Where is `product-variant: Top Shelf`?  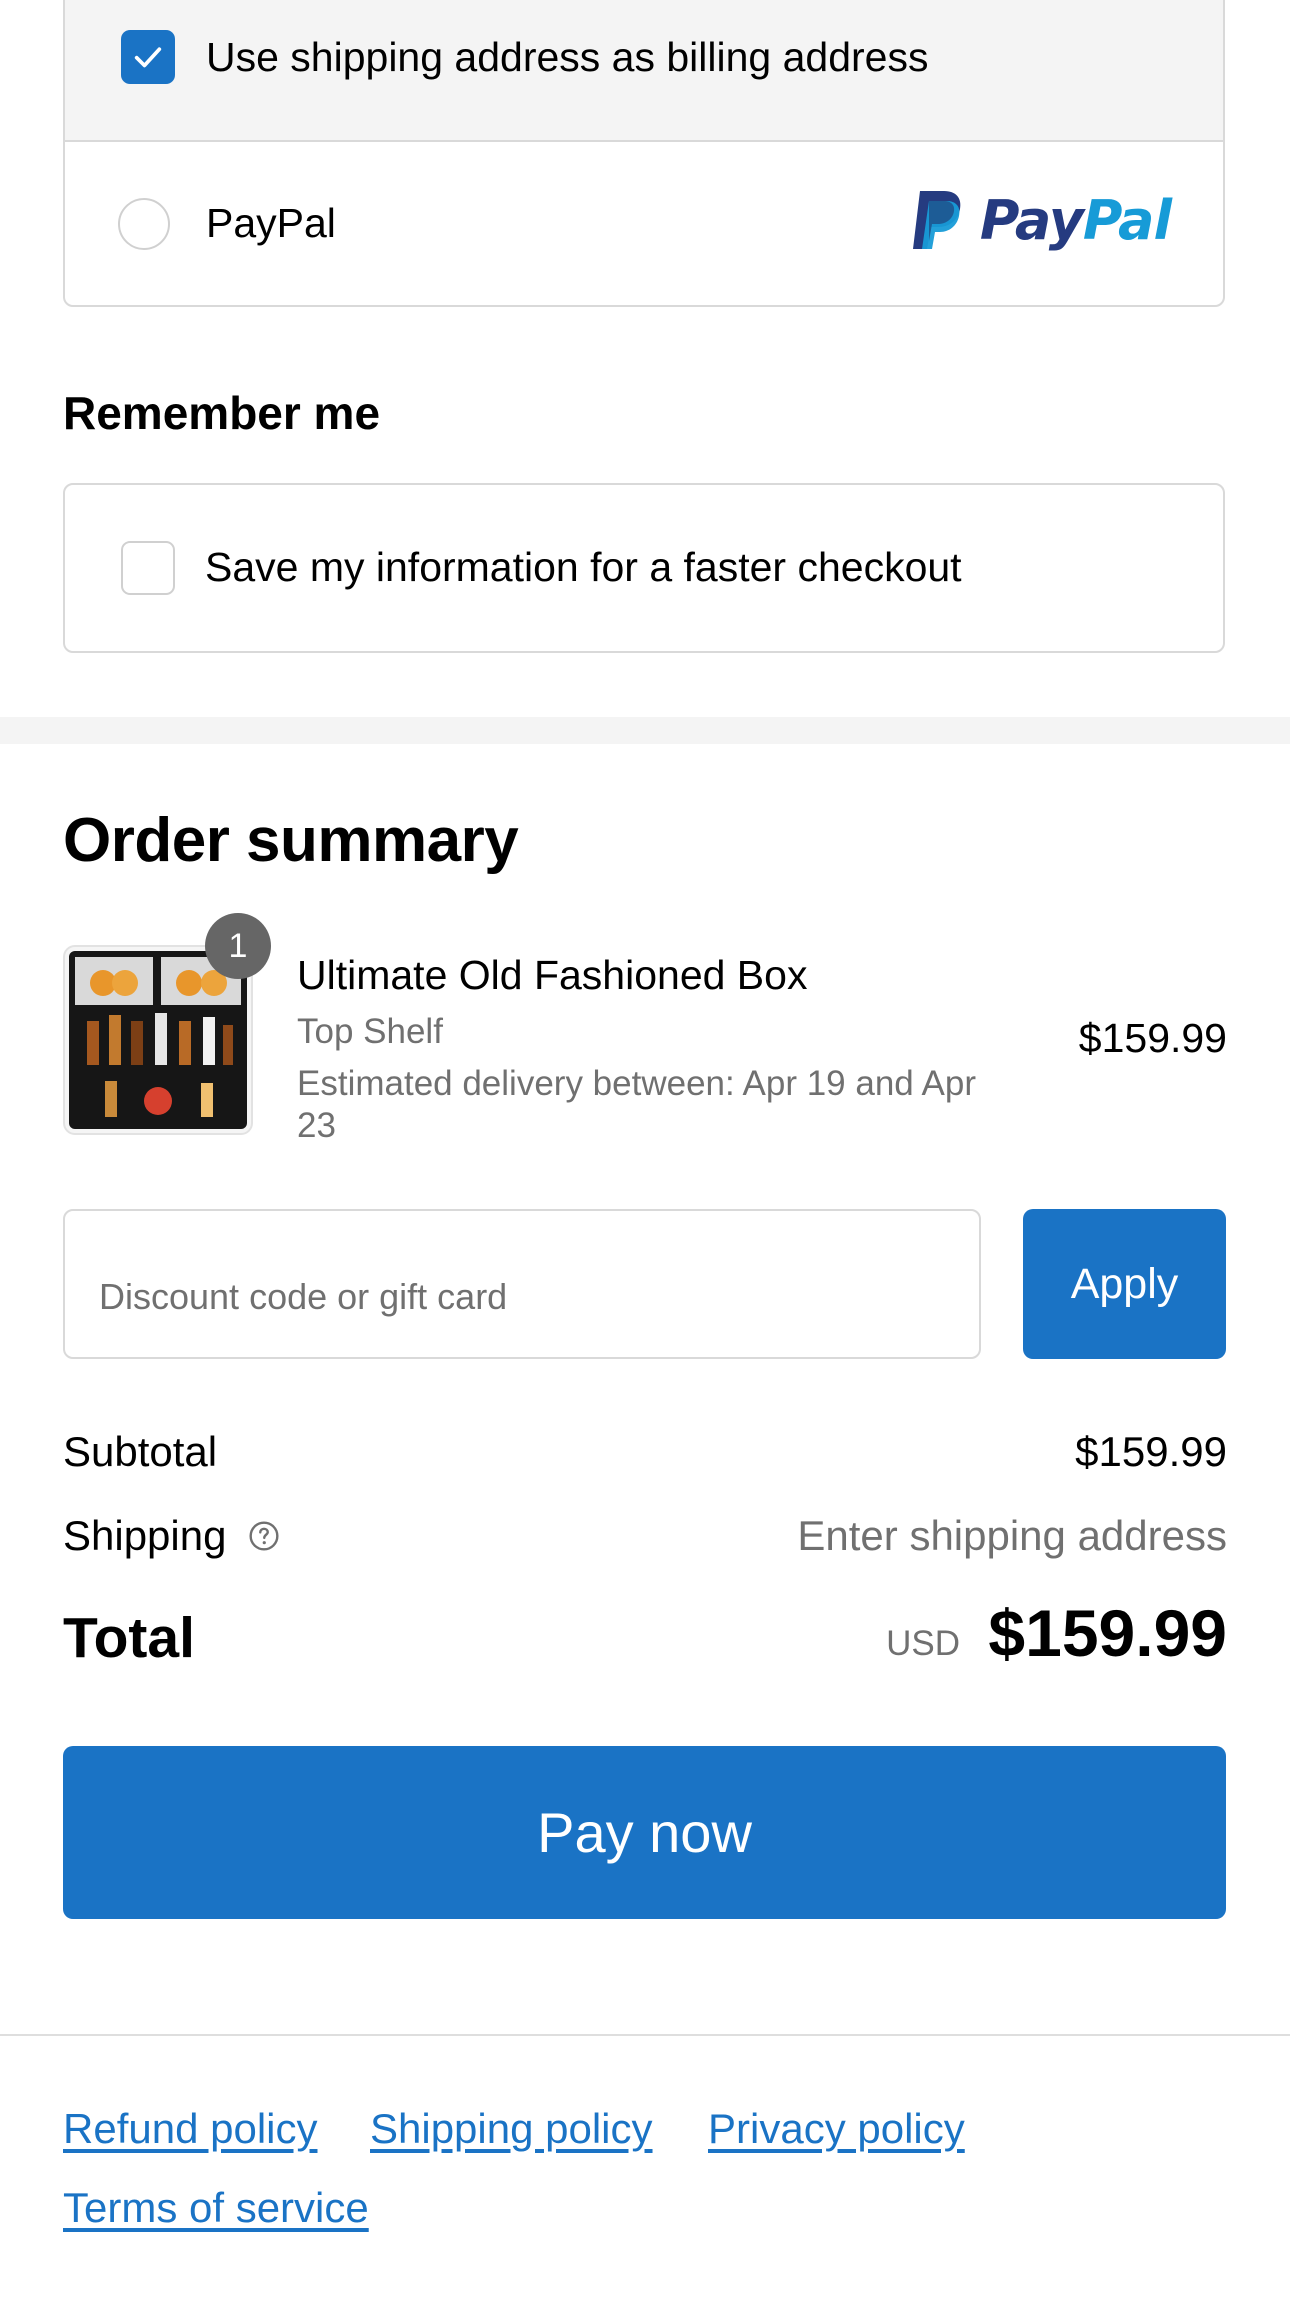 product-variant: Top Shelf is located at coordinates (370, 1031).